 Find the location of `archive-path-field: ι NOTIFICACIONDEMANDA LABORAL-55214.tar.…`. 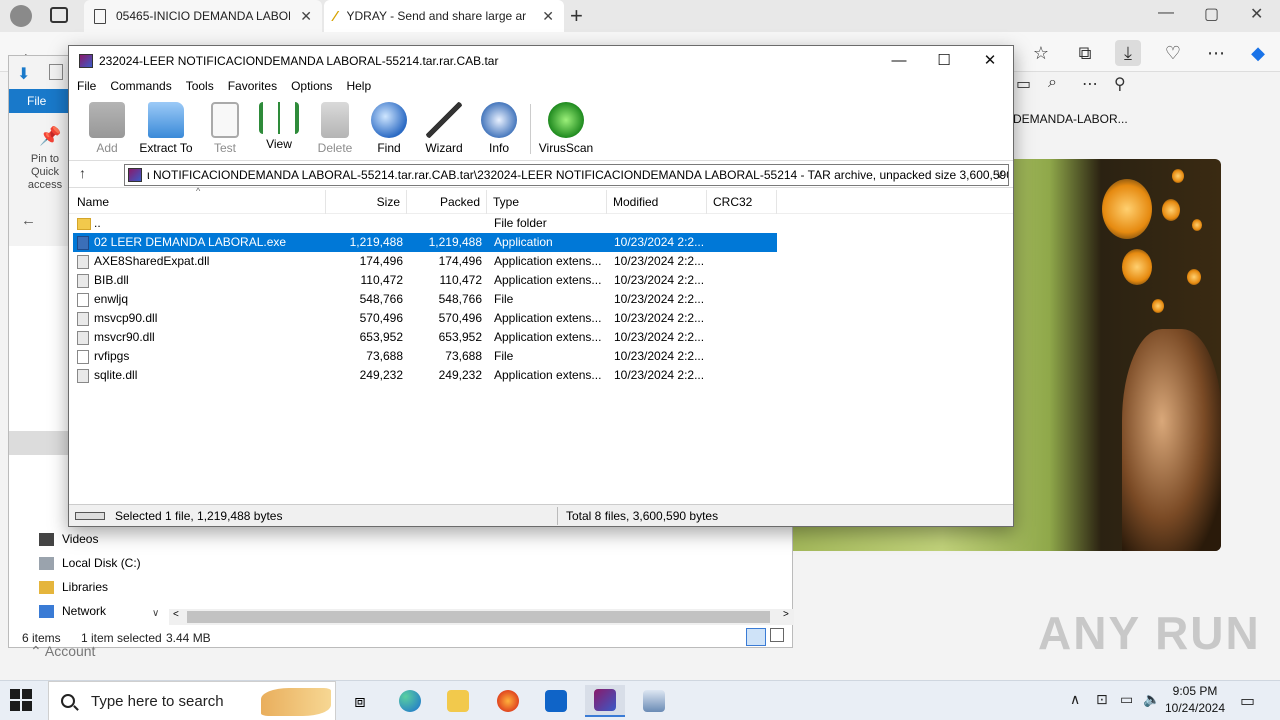

archive-path-field: ι NOTIFICACIONDEMANDA LABORAL-55214.tar.… is located at coordinates (566, 175).